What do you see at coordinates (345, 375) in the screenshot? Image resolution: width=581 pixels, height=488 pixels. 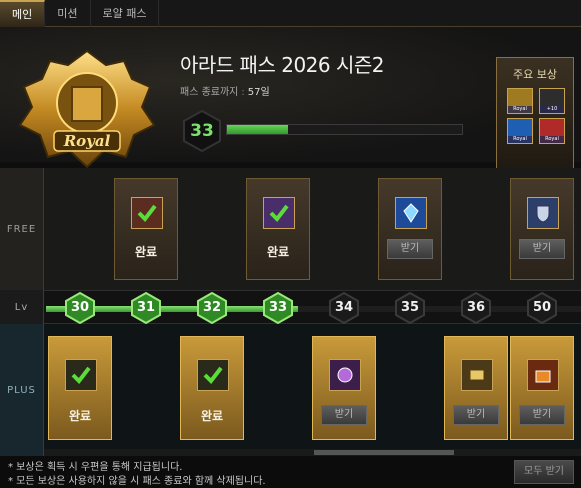 I see `royal-orb-icon` at bounding box center [345, 375].